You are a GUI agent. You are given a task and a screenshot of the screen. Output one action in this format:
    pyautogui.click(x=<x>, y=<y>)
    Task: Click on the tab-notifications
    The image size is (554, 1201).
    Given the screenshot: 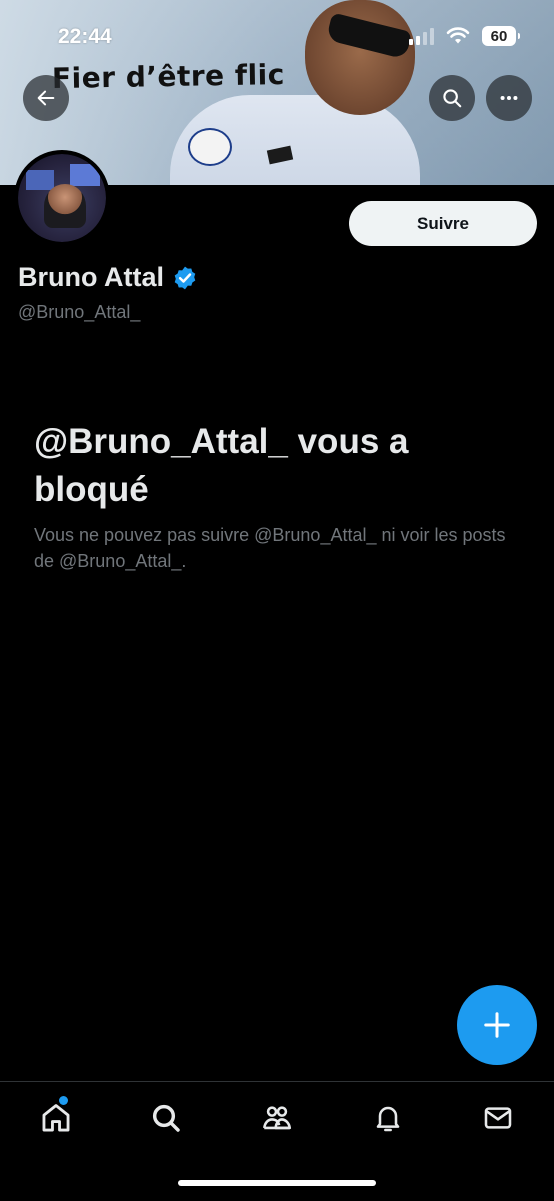 What is the action you would take?
    pyautogui.click(x=388, y=1118)
    